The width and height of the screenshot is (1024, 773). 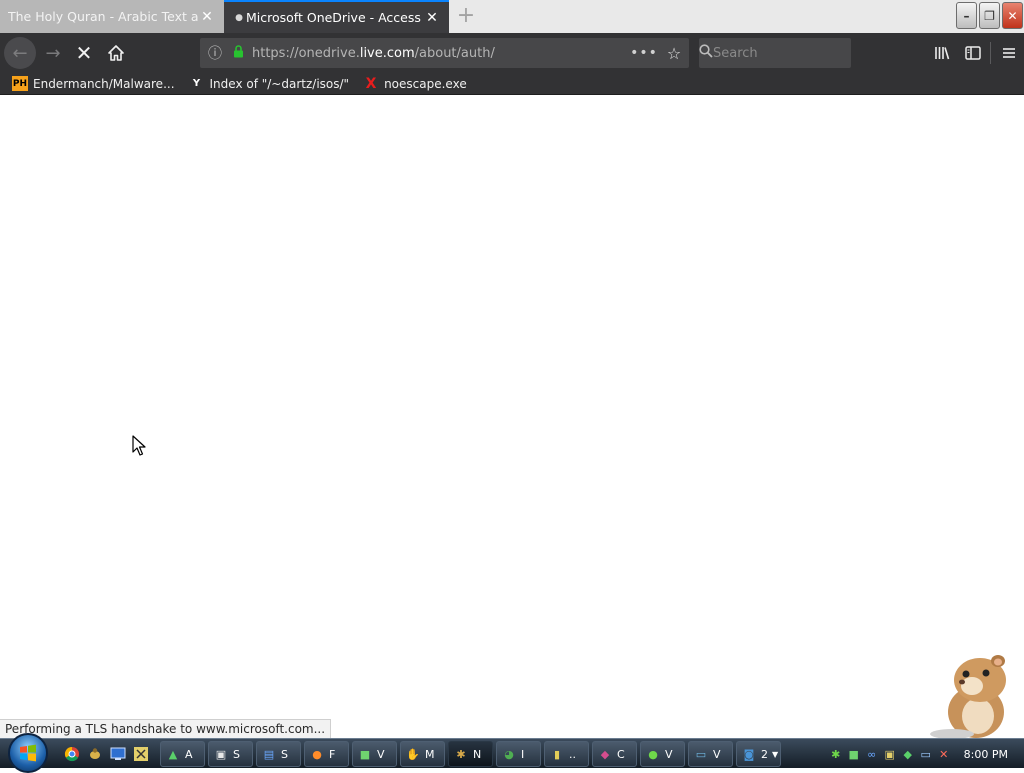 What do you see at coordinates (644, 53) in the screenshot?
I see `page-actions-icon: •••` at bounding box center [644, 53].